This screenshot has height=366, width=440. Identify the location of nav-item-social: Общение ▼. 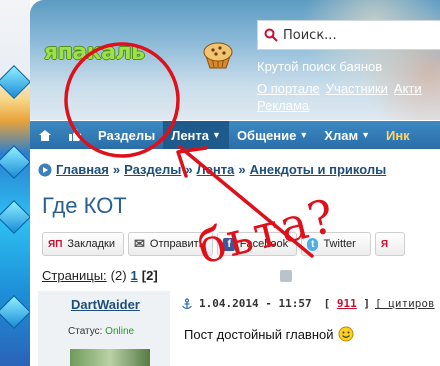
(272, 135).